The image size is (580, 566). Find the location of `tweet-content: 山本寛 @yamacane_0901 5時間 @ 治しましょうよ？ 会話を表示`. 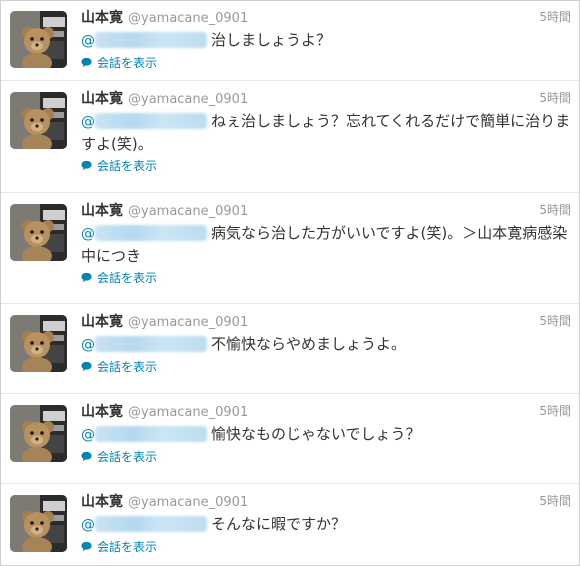

tweet-content: 山本寛 @yamacane_0901 5時間 @ 治しましょうよ？ 会話を表示 is located at coordinates (326, 39).